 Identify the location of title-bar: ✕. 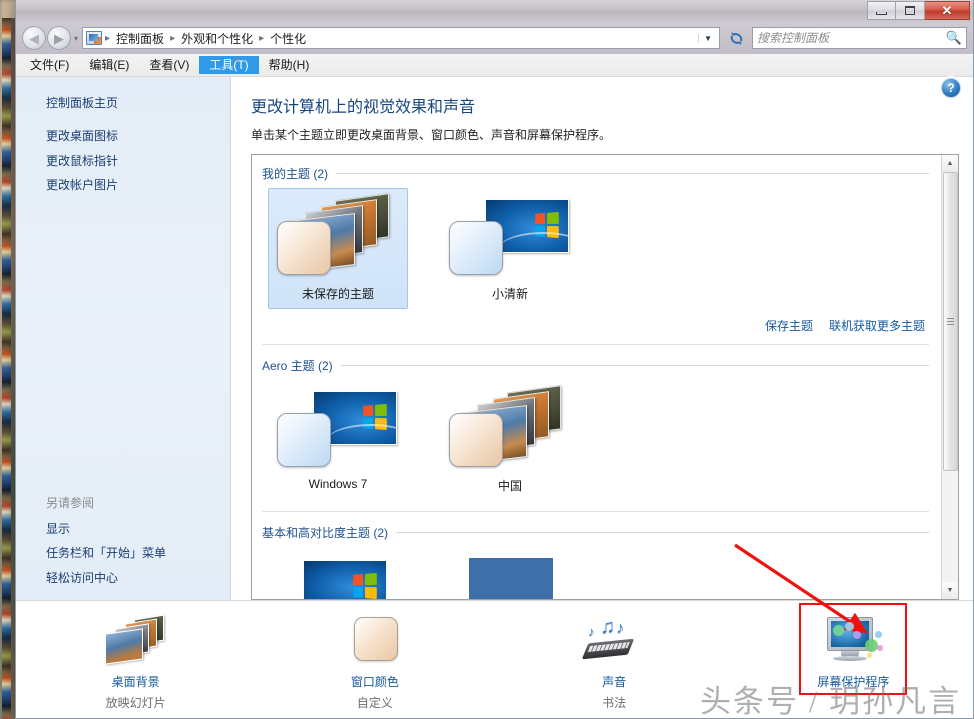
(494, 11).